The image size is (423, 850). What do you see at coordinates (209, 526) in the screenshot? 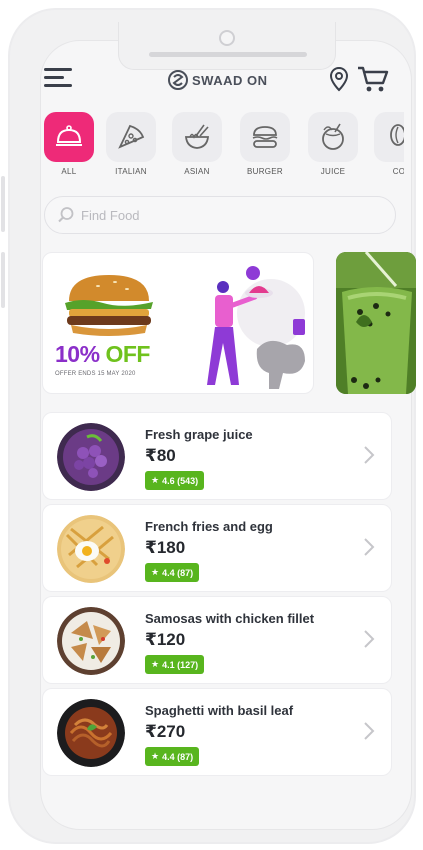
I see `food-name: French fries and egg` at bounding box center [209, 526].